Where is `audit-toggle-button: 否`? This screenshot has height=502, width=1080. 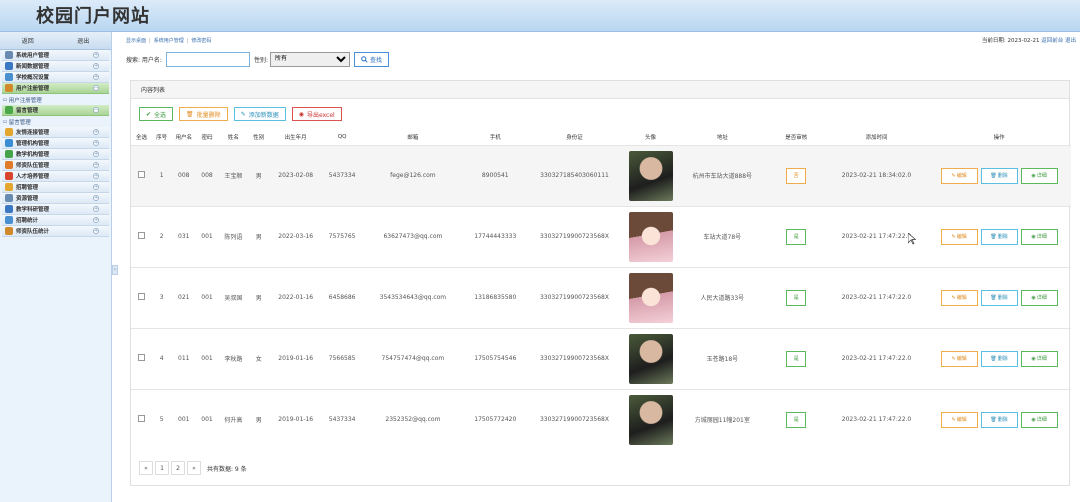
audit-toggle-button: 否 is located at coordinates (796, 175).